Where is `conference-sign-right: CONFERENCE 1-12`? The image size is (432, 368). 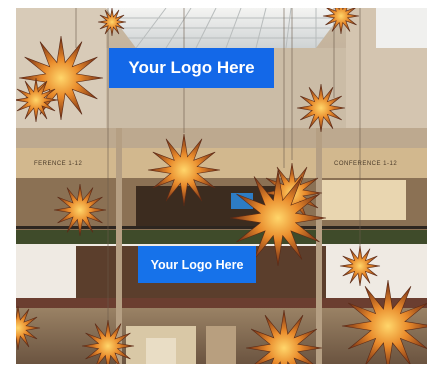
conference-sign-right: CONFERENCE 1-12 is located at coordinates (366, 164).